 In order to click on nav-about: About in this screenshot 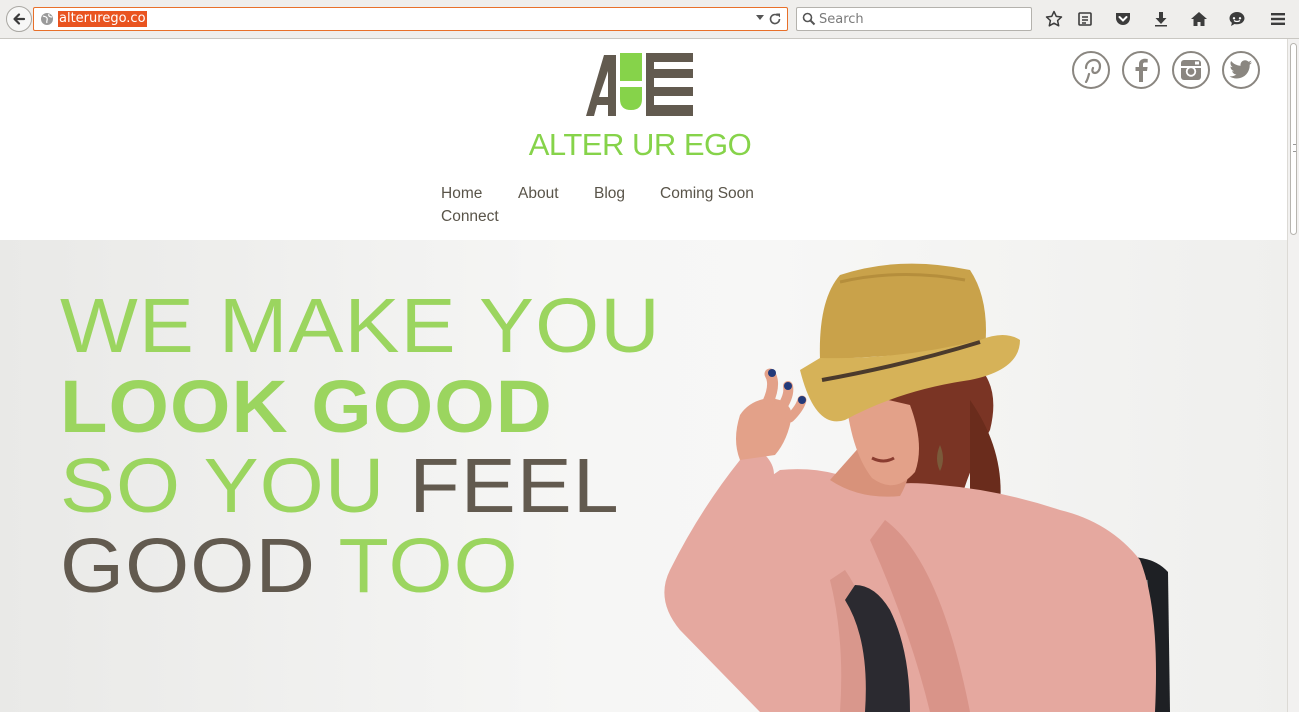, I will do `click(538, 194)`.